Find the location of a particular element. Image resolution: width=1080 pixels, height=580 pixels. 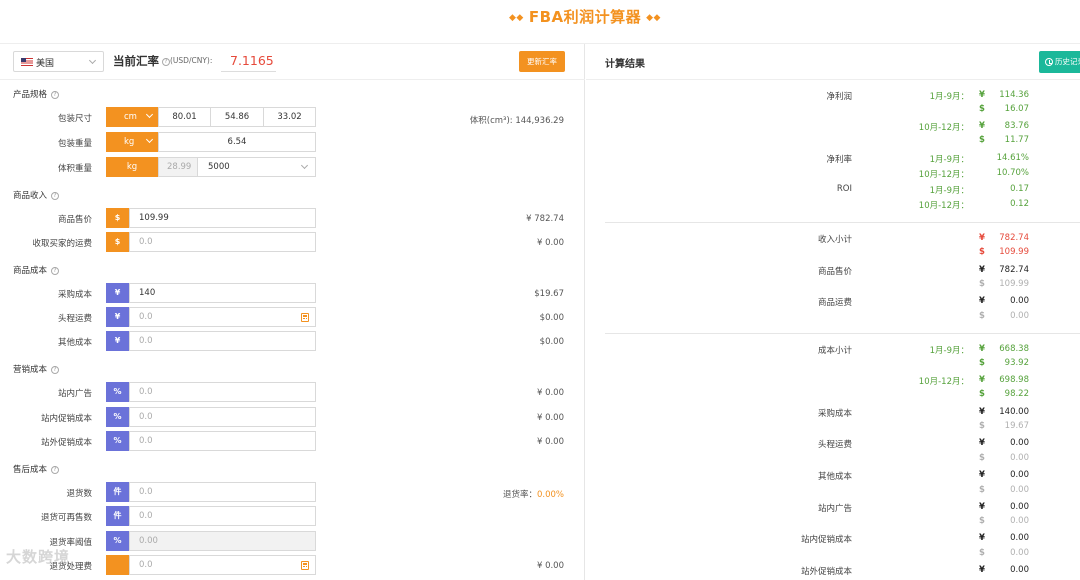

sale-shipping-cny: 0.00 is located at coordinates (1019, 301).